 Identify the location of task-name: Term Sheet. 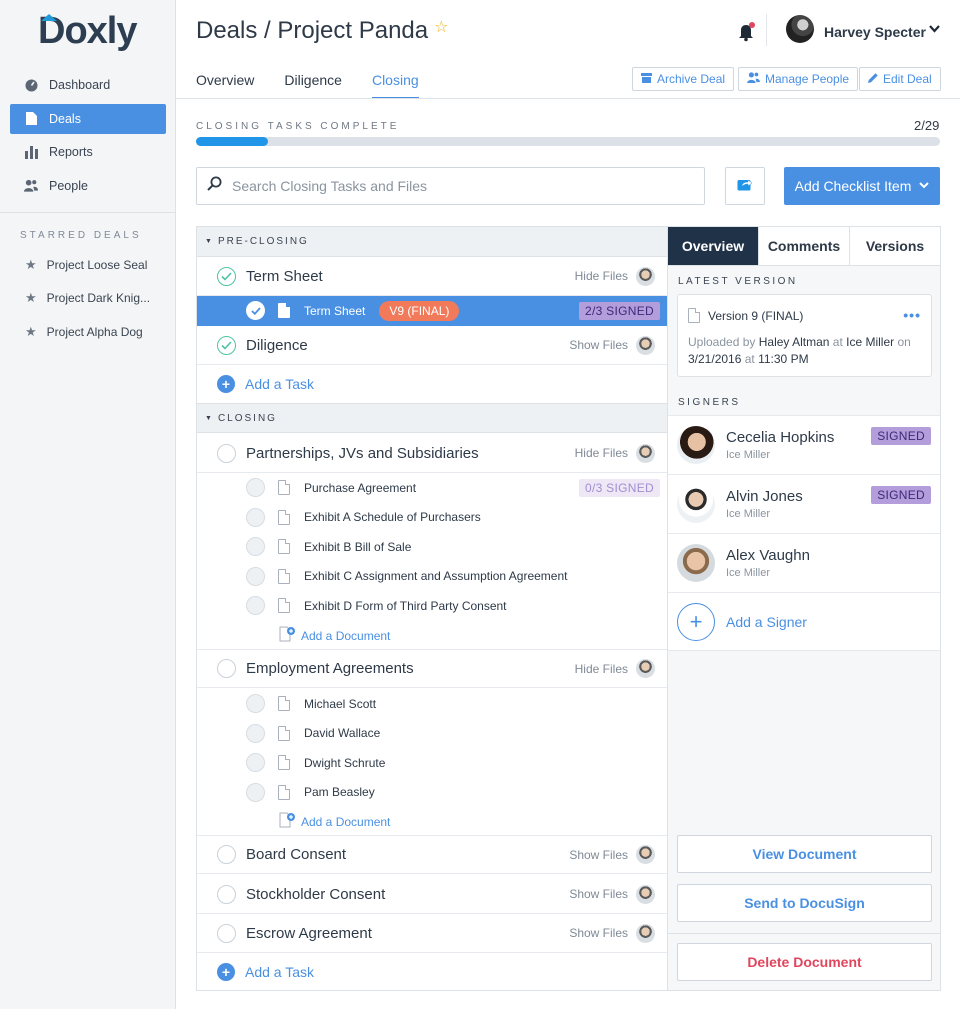
(284, 276).